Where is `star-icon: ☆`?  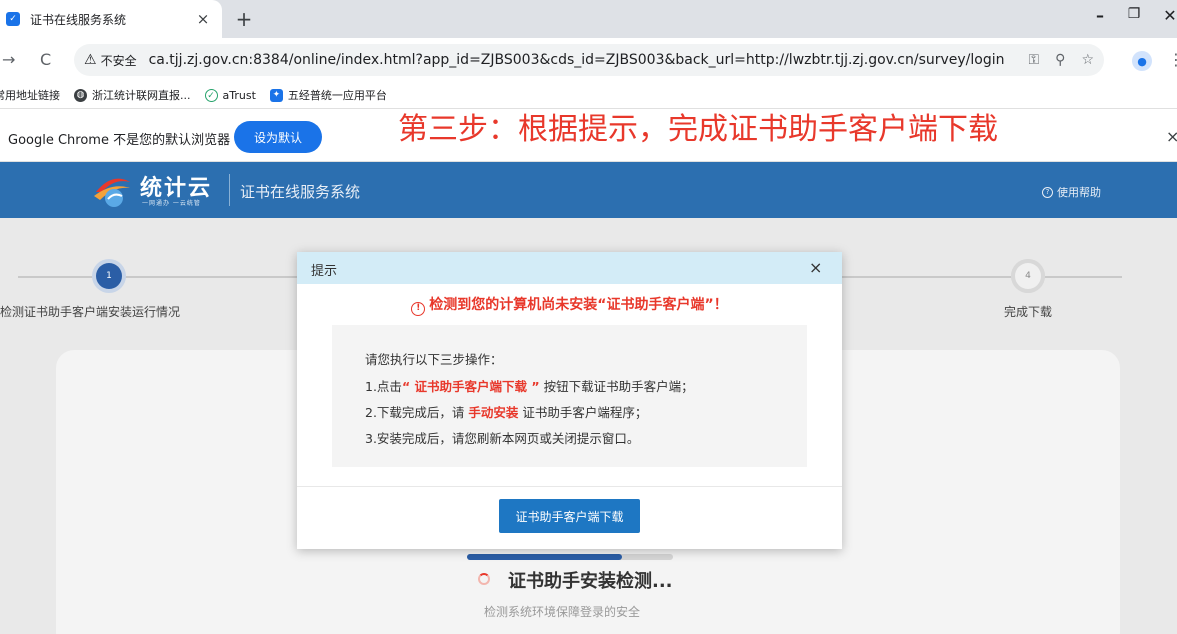
star-icon: ☆ is located at coordinates (1087, 60).